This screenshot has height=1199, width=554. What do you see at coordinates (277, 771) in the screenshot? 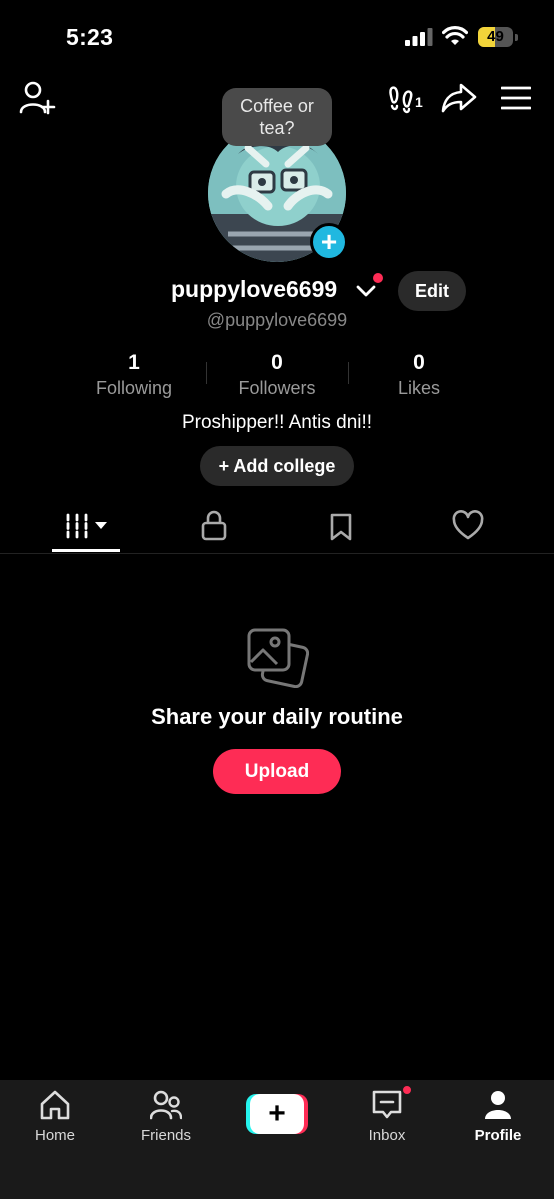
I see `upload-button: Upload` at bounding box center [277, 771].